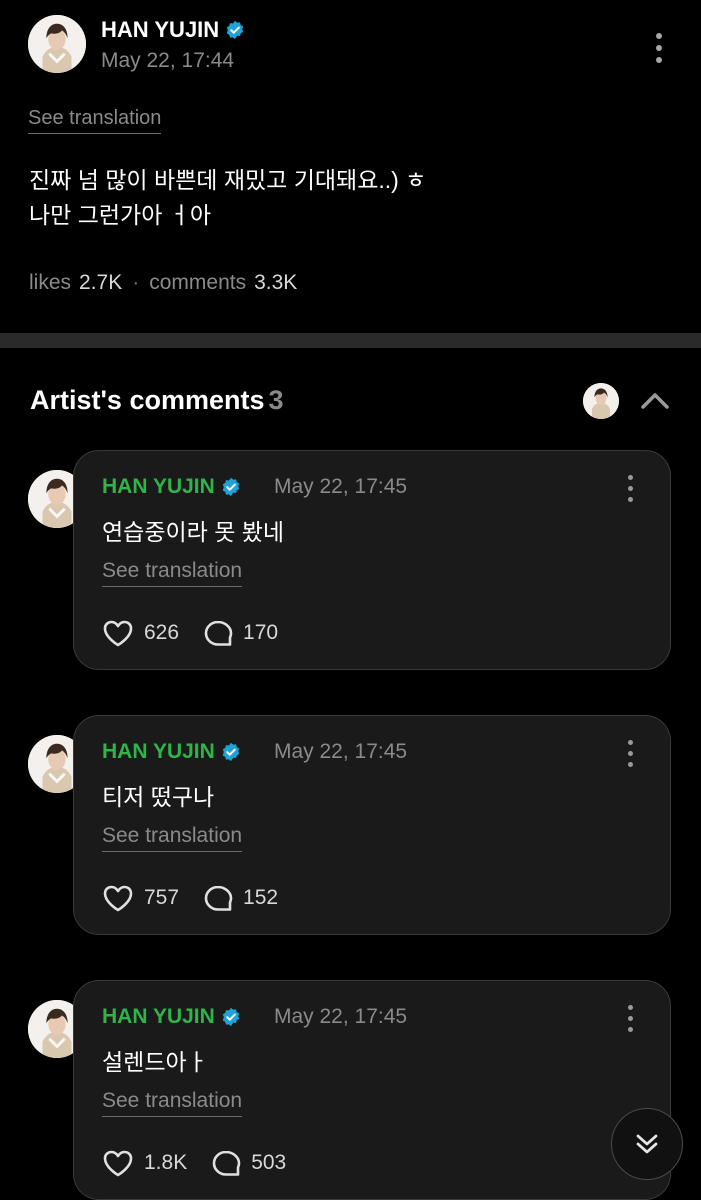 This screenshot has height=1200, width=701. I want to click on comment-text: 연습중이라 못 봤네, so click(193, 532).